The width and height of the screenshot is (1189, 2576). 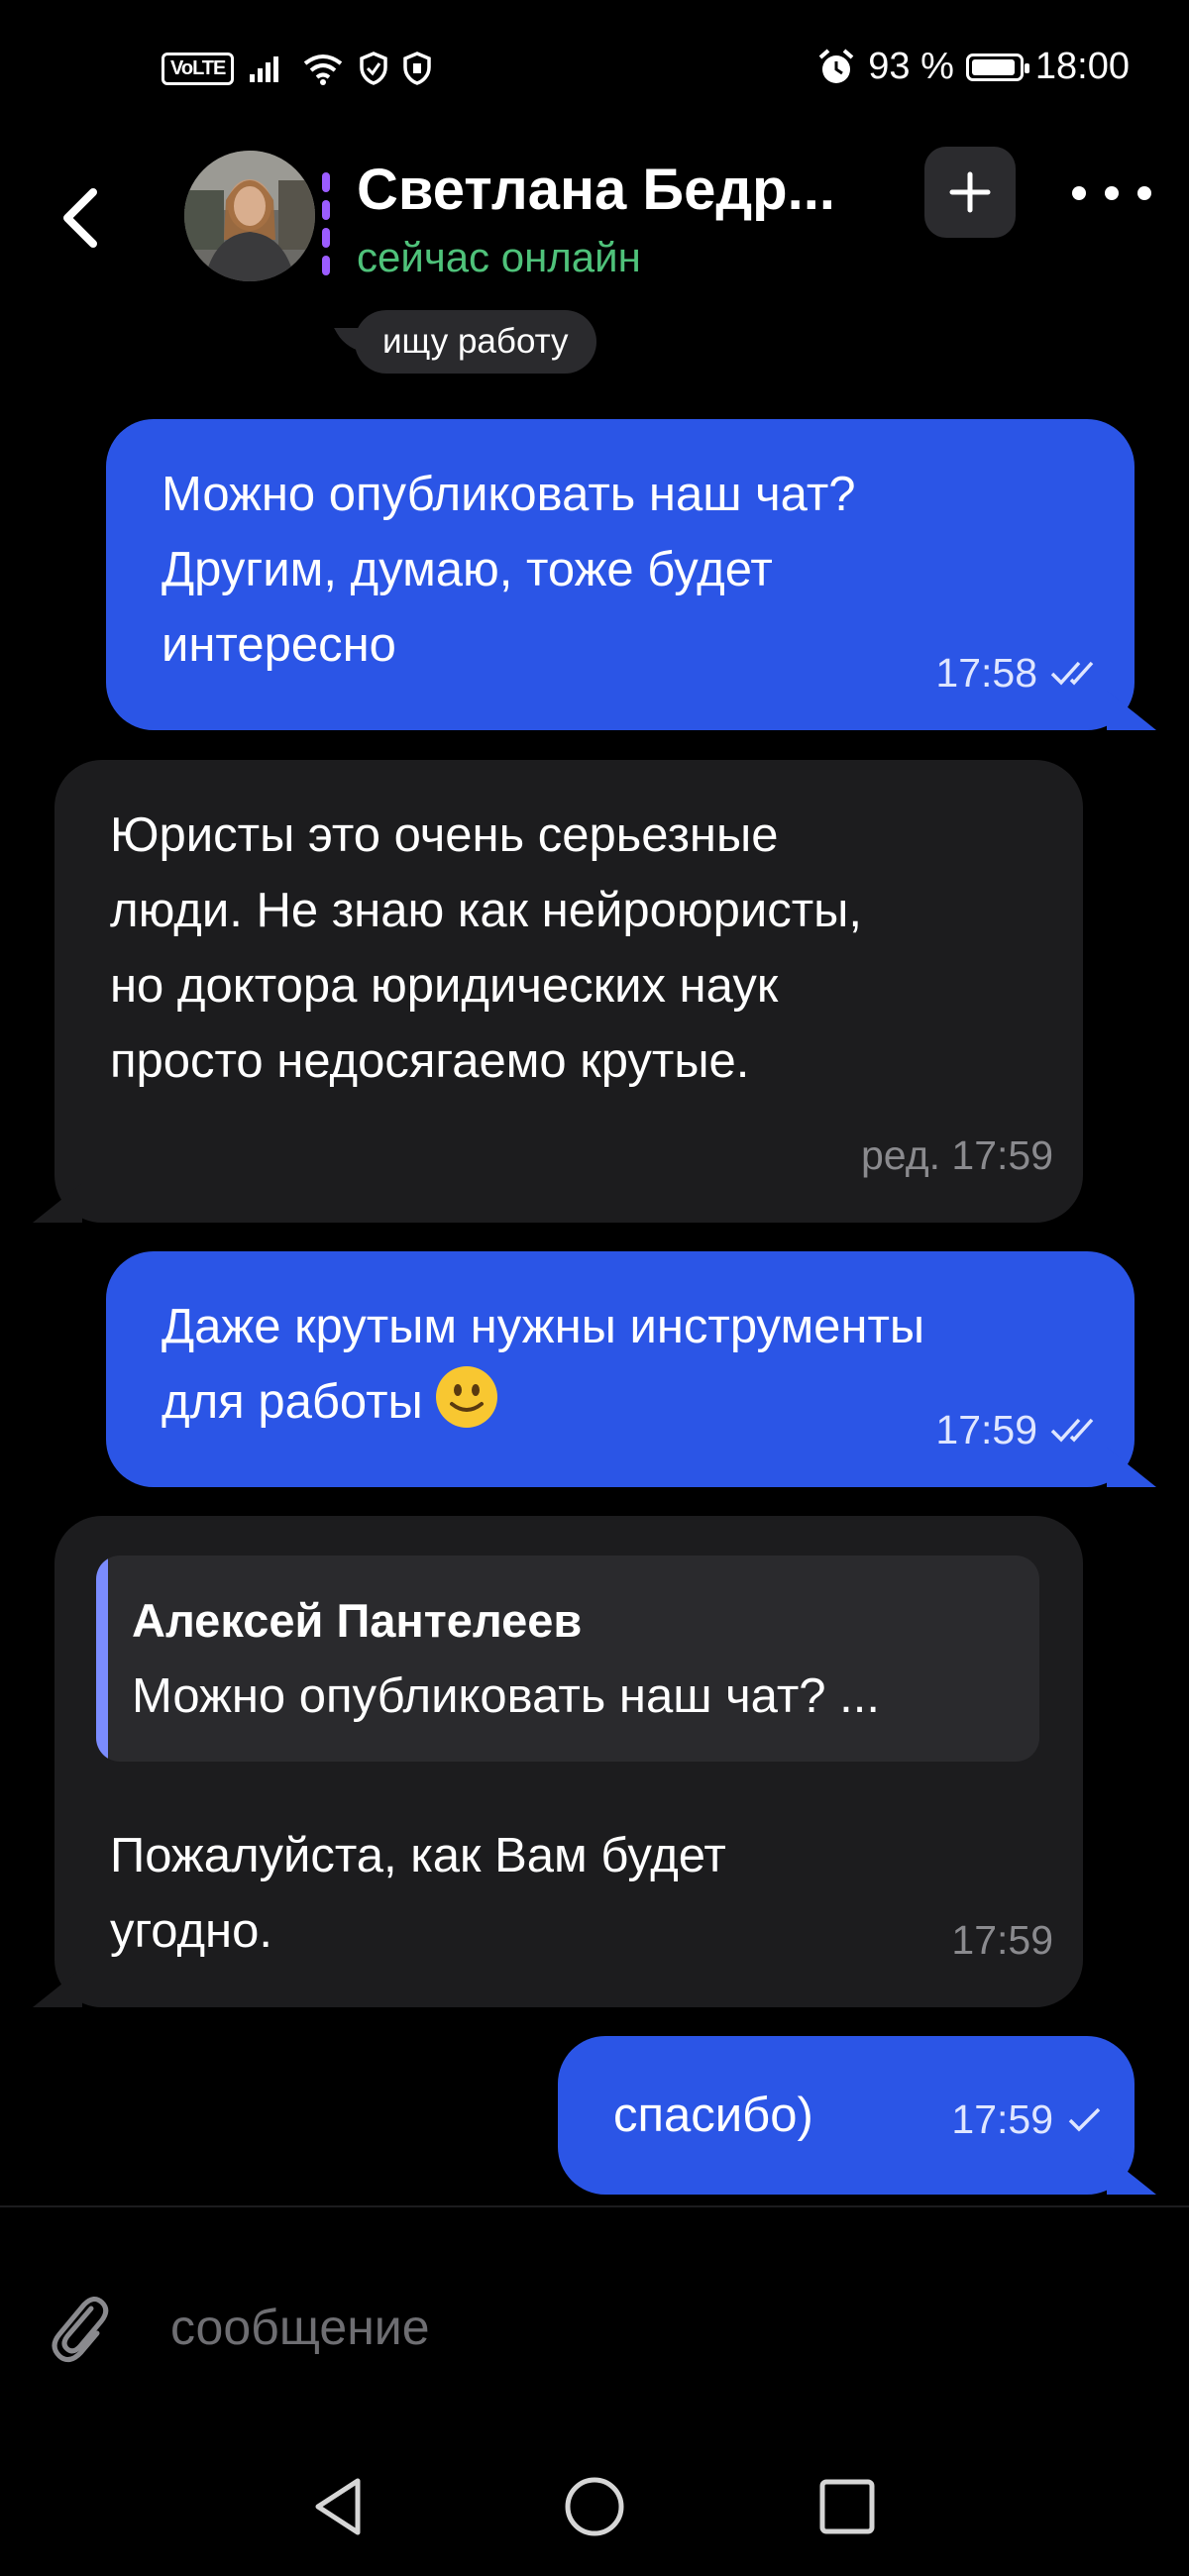 I want to click on message-text: Пожалуйста, как Вам будет угодно., so click(x=418, y=1893).